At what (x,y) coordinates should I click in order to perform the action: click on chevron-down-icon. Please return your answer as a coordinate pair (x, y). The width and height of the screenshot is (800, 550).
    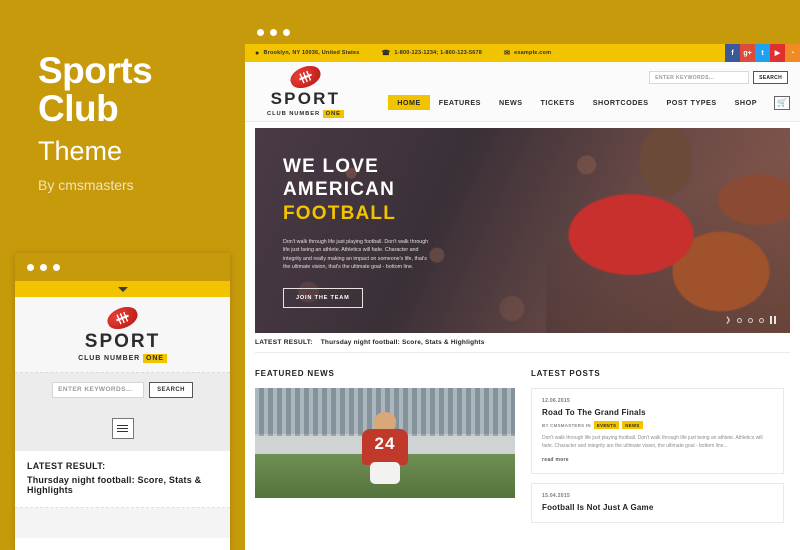
    Looking at the image, I should click on (122, 289).